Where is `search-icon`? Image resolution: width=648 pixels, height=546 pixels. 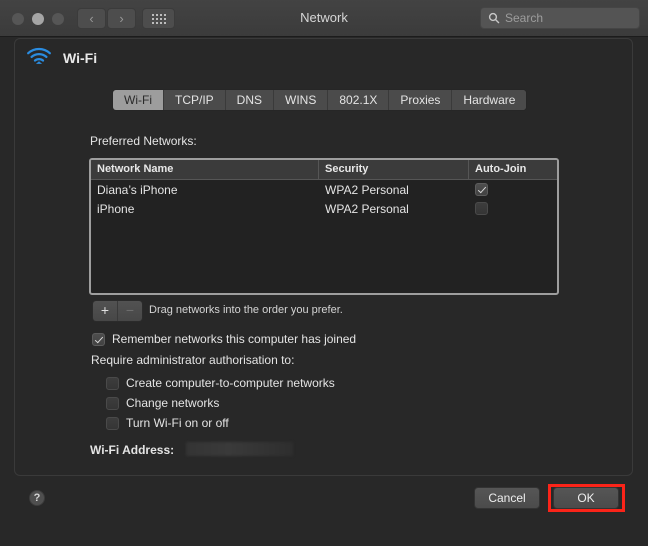
search-icon is located at coordinates (494, 18).